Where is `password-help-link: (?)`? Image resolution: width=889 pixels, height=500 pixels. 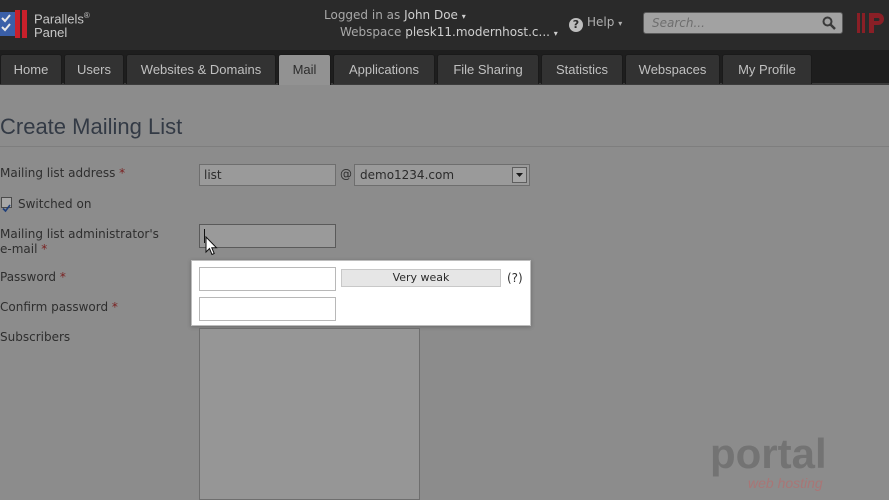
password-help-link: (?) is located at coordinates (515, 278).